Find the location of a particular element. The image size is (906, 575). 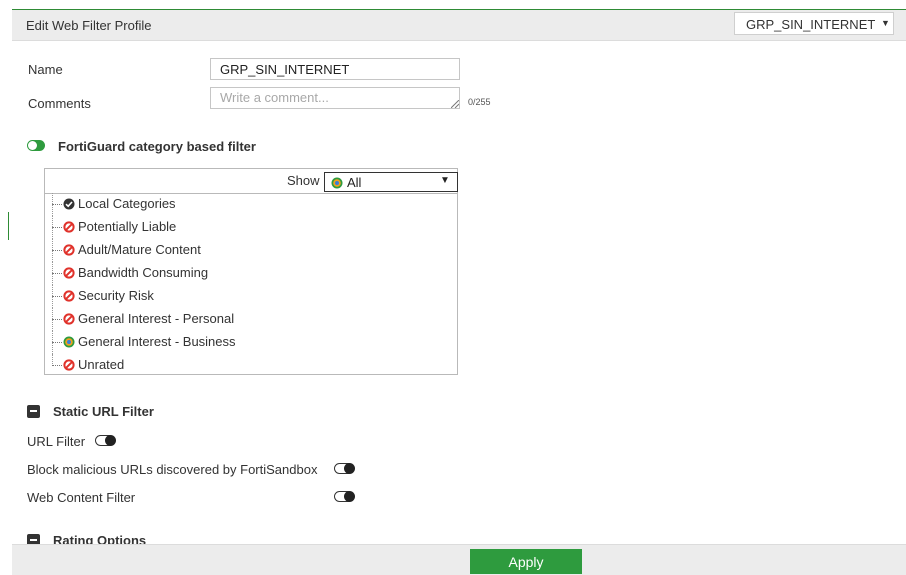

collapse-static-url-icon is located at coordinates (33, 411).